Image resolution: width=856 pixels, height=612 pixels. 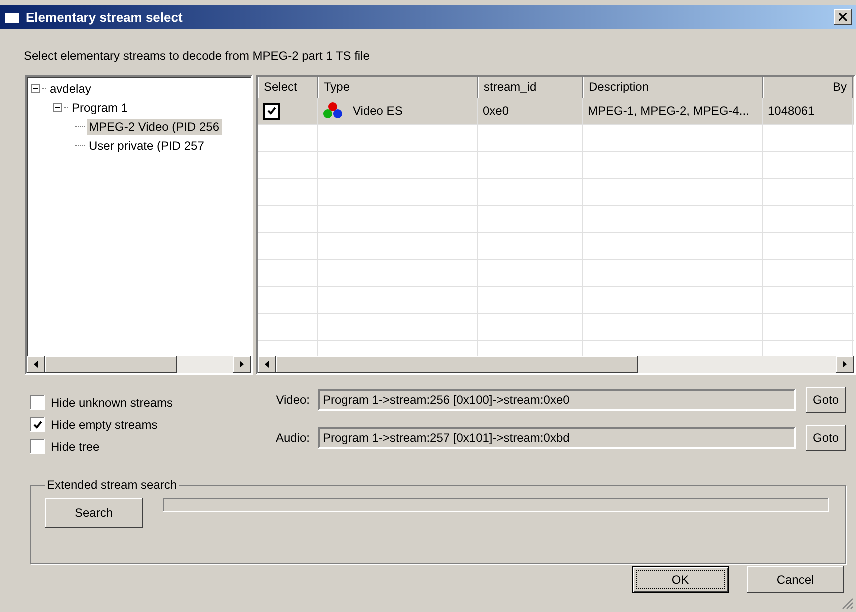 I want to click on table-cell: 0xe0, so click(x=496, y=111).